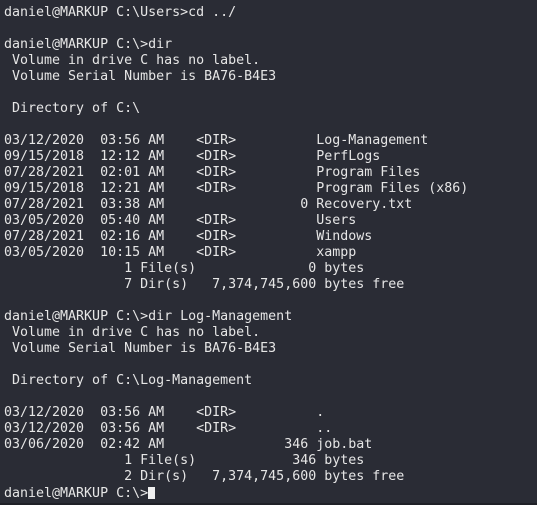 Image resolution: width=537 pixels, height=505 pixels. Describe the element at coordinates (184, 460) in the screenshot. I see `terminal-line: 1 File(s) 346 bytes` at that location.